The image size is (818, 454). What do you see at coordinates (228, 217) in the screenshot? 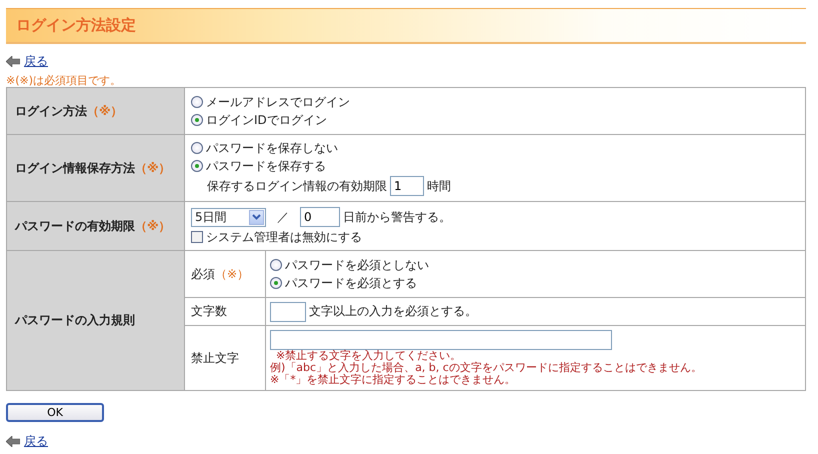
I see `period-select: 5日間` at bounding box center [228, 217].